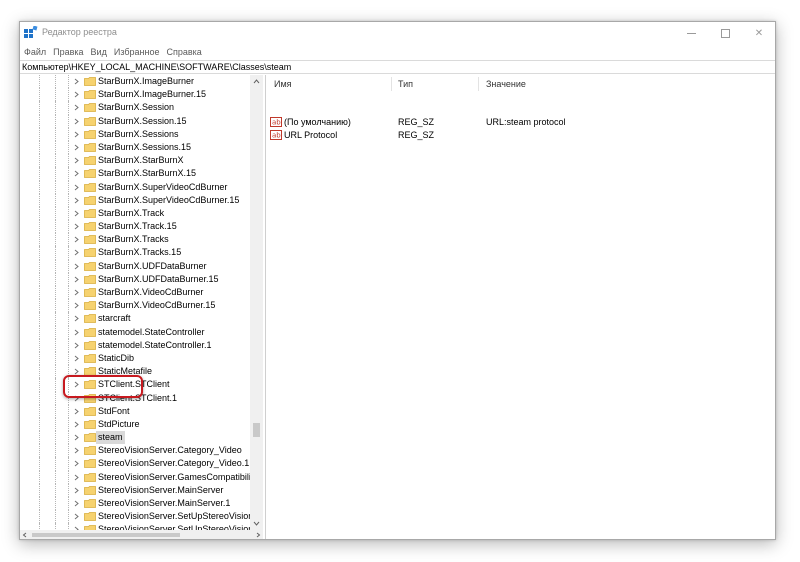 This screenshot has width=800, height=562. What do you see at coordinates (725, 33) in the screenshot?
I see `maximize-button` at bounding box center [725, 33].